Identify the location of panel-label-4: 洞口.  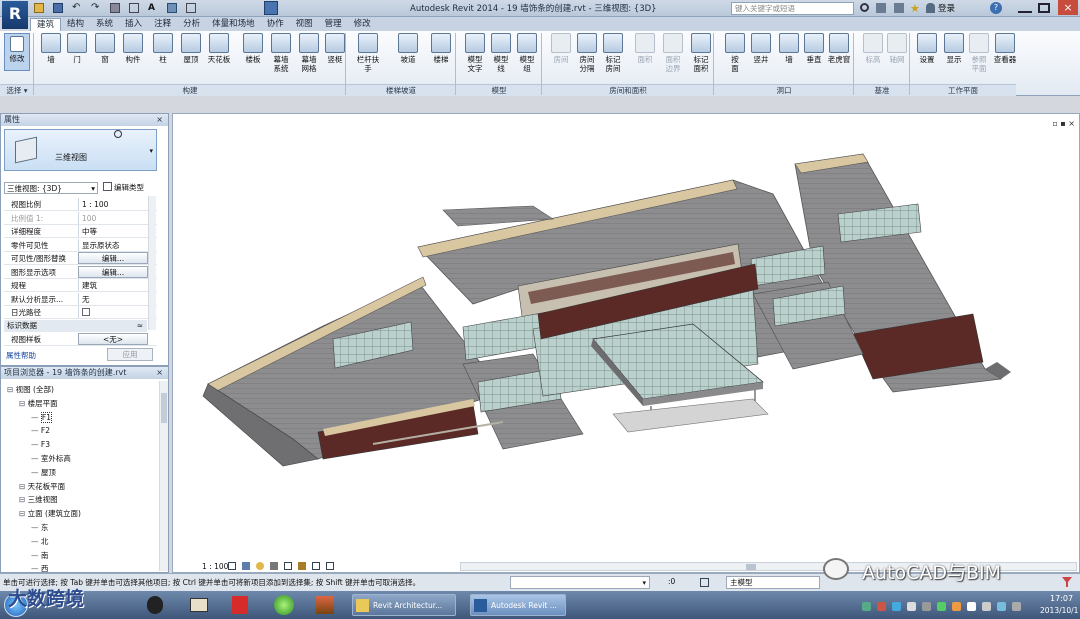
(784, 90).